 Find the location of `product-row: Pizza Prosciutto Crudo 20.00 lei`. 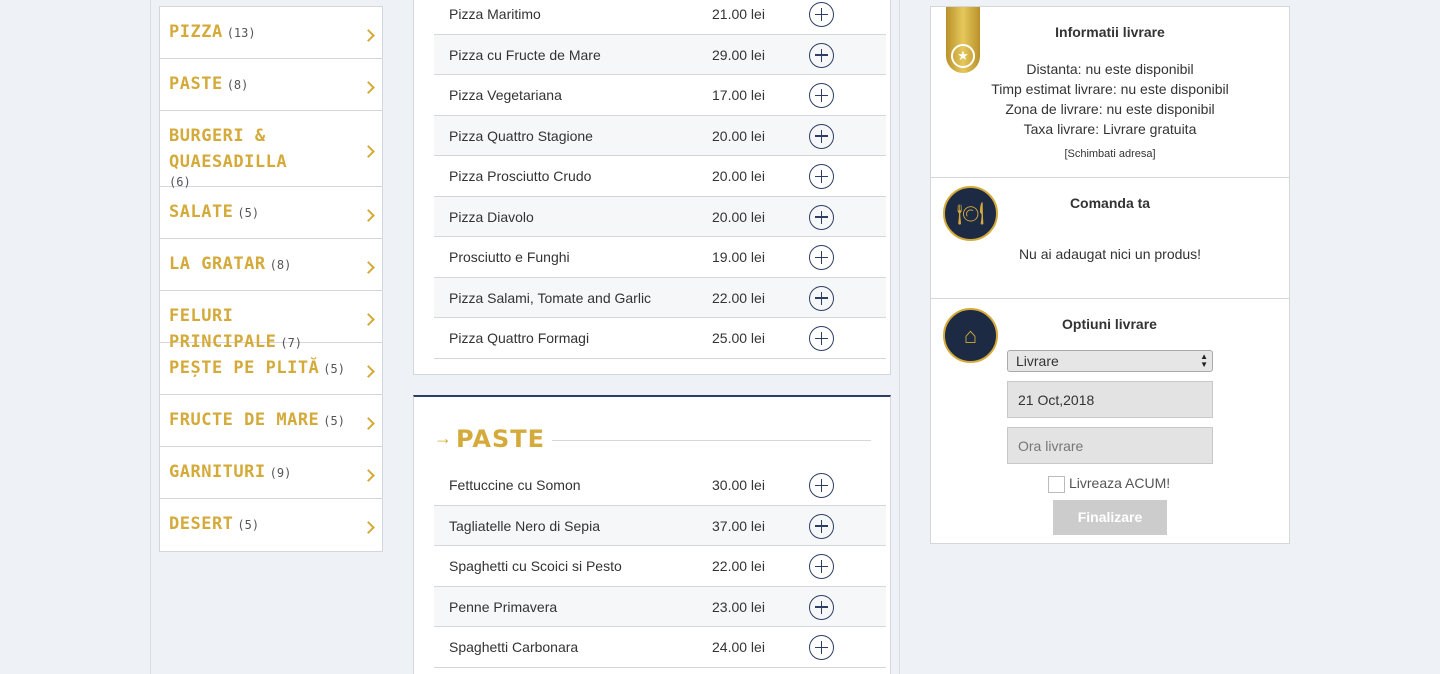

product-row: Pizza Prosciutto Crudo 20.00 lei is located at coordinates (660, 176).